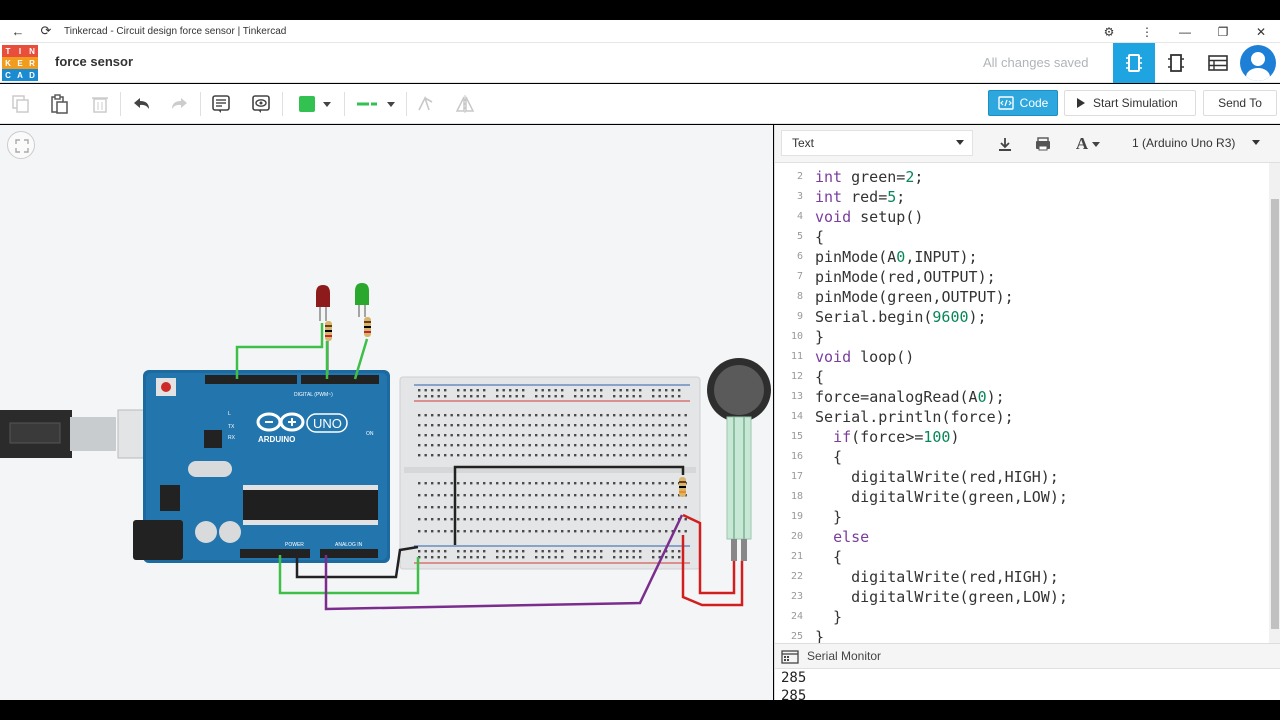 The width and height of the screenshot is (1280, 720). Describe the element at coordinates (739, 459) in the screenshot. I see `force-sensor` at that location.